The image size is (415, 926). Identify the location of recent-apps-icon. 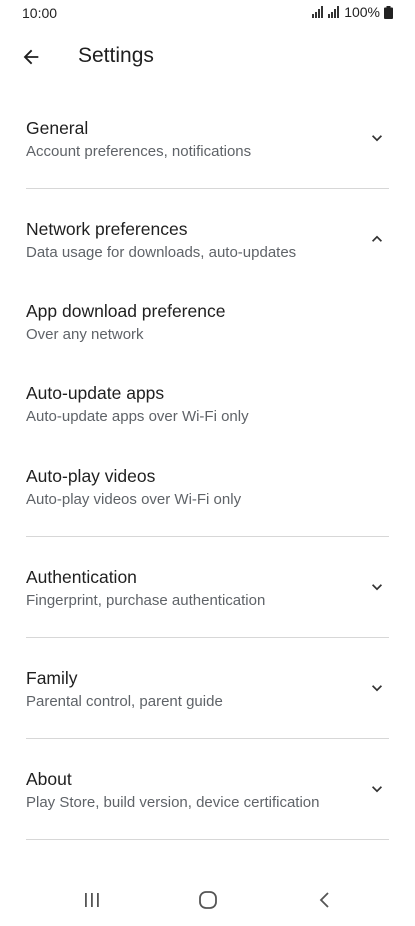
(92, 900).